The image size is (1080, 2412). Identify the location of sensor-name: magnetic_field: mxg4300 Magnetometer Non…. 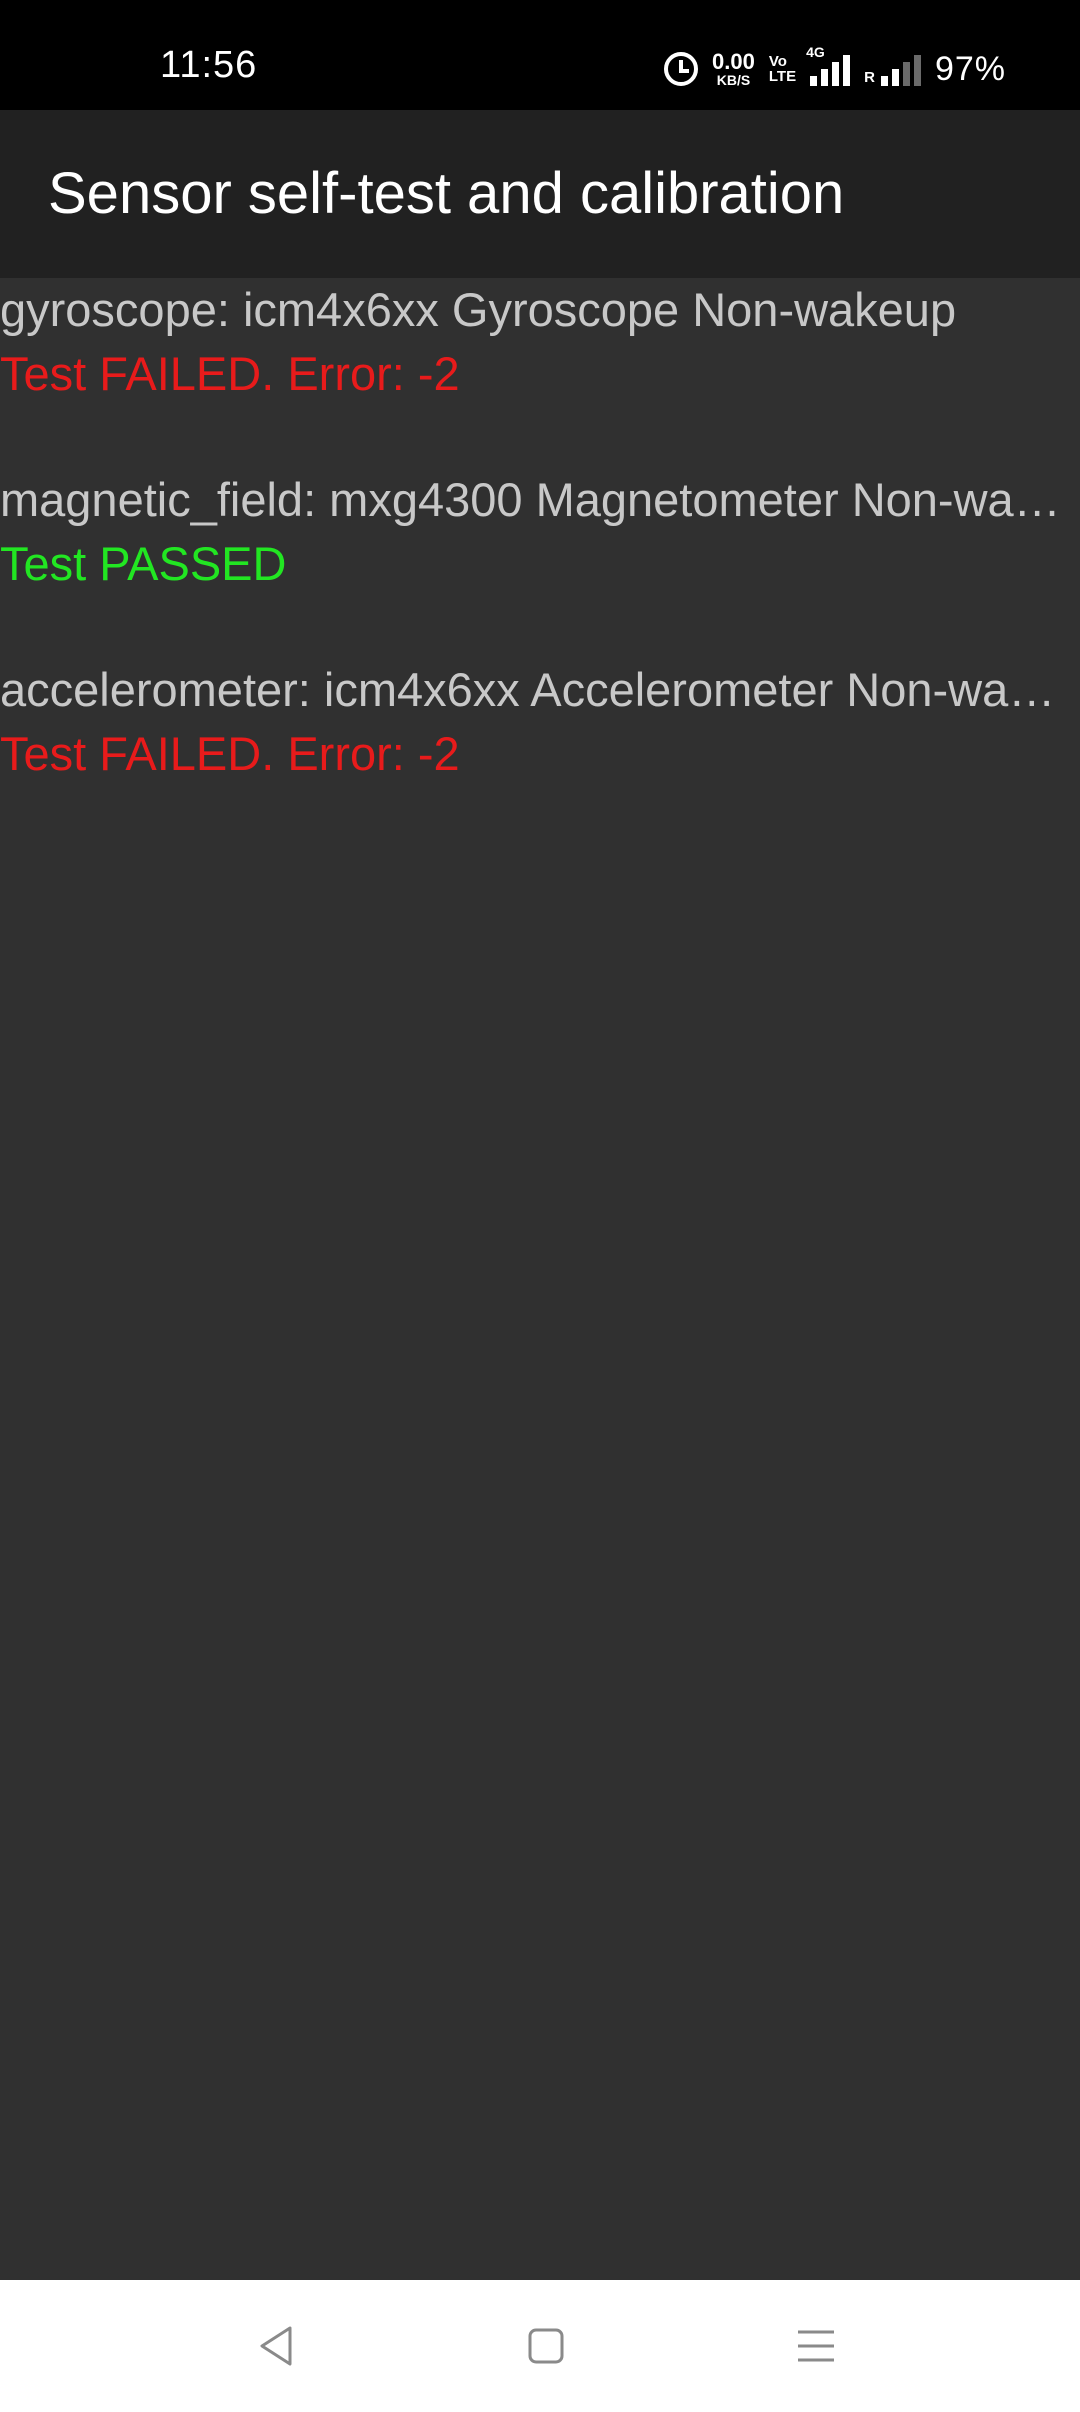
(540, 499).